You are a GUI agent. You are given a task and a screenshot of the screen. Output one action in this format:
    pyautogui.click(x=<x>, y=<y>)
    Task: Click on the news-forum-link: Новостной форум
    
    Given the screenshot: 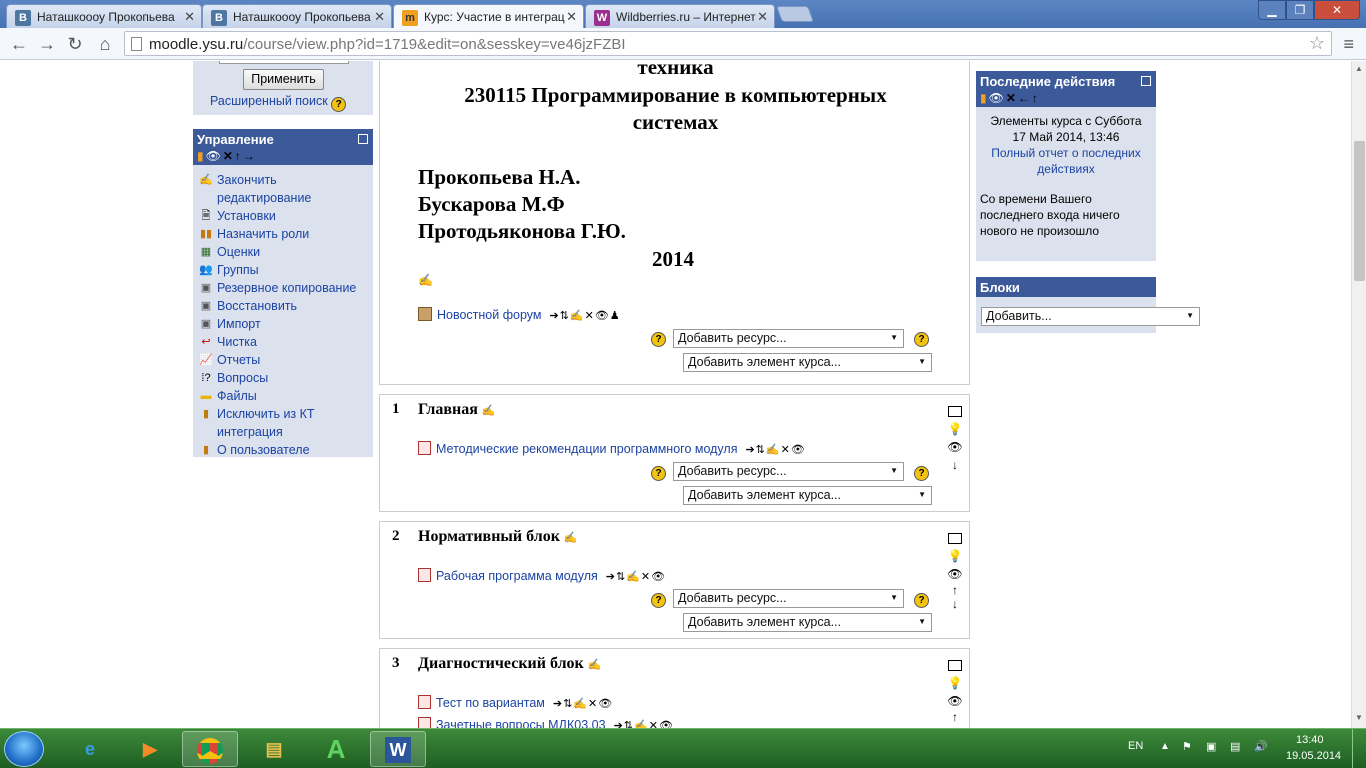 What is the action you would take?
    pyautogui.click(x=489, y=315)
    